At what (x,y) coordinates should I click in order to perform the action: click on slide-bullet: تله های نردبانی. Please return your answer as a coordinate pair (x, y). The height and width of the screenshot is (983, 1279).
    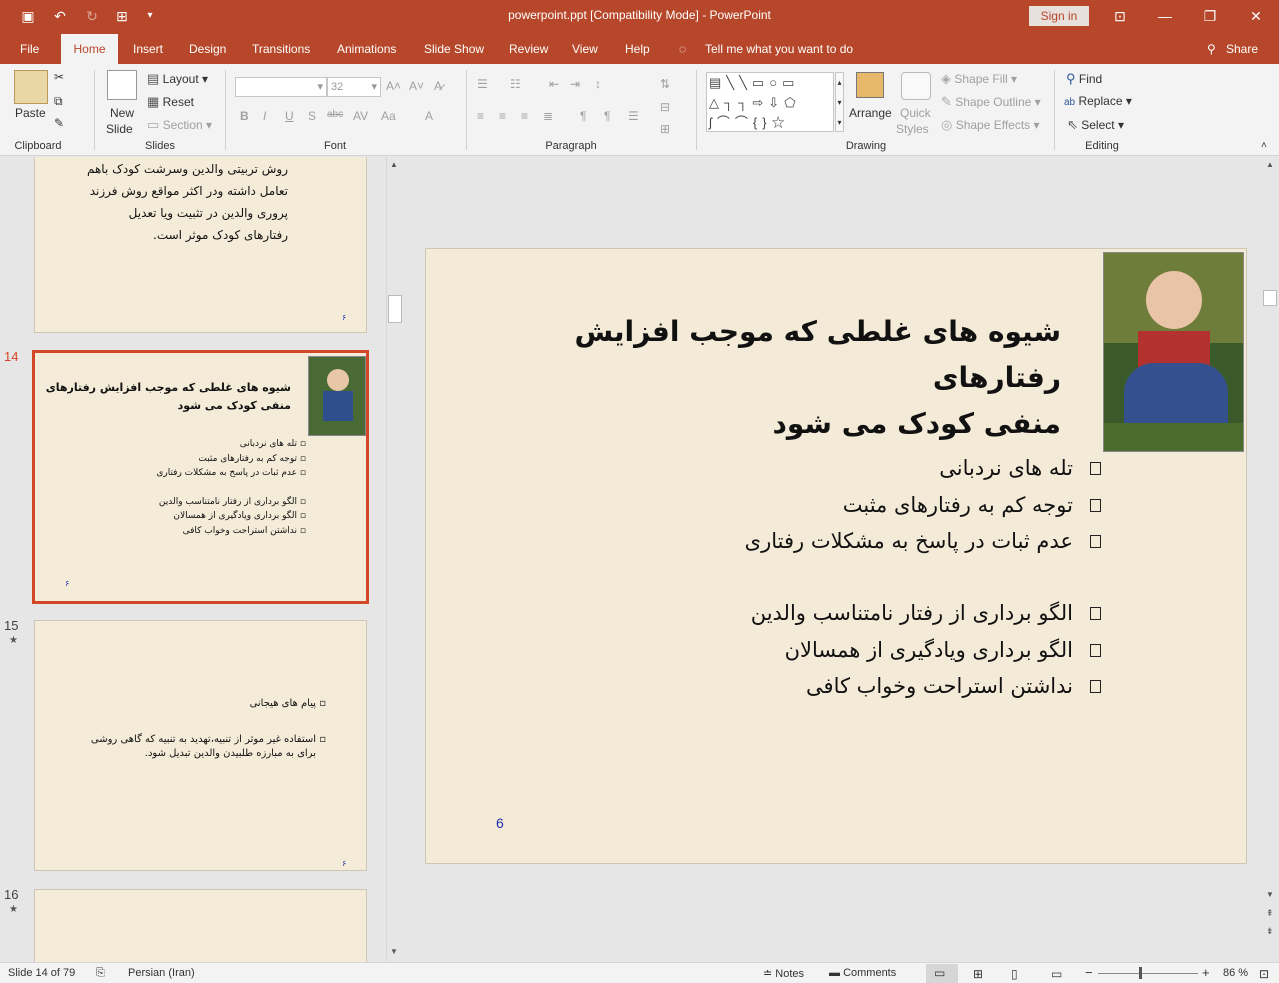
    Looking at the image, I should click on (1006, 468).